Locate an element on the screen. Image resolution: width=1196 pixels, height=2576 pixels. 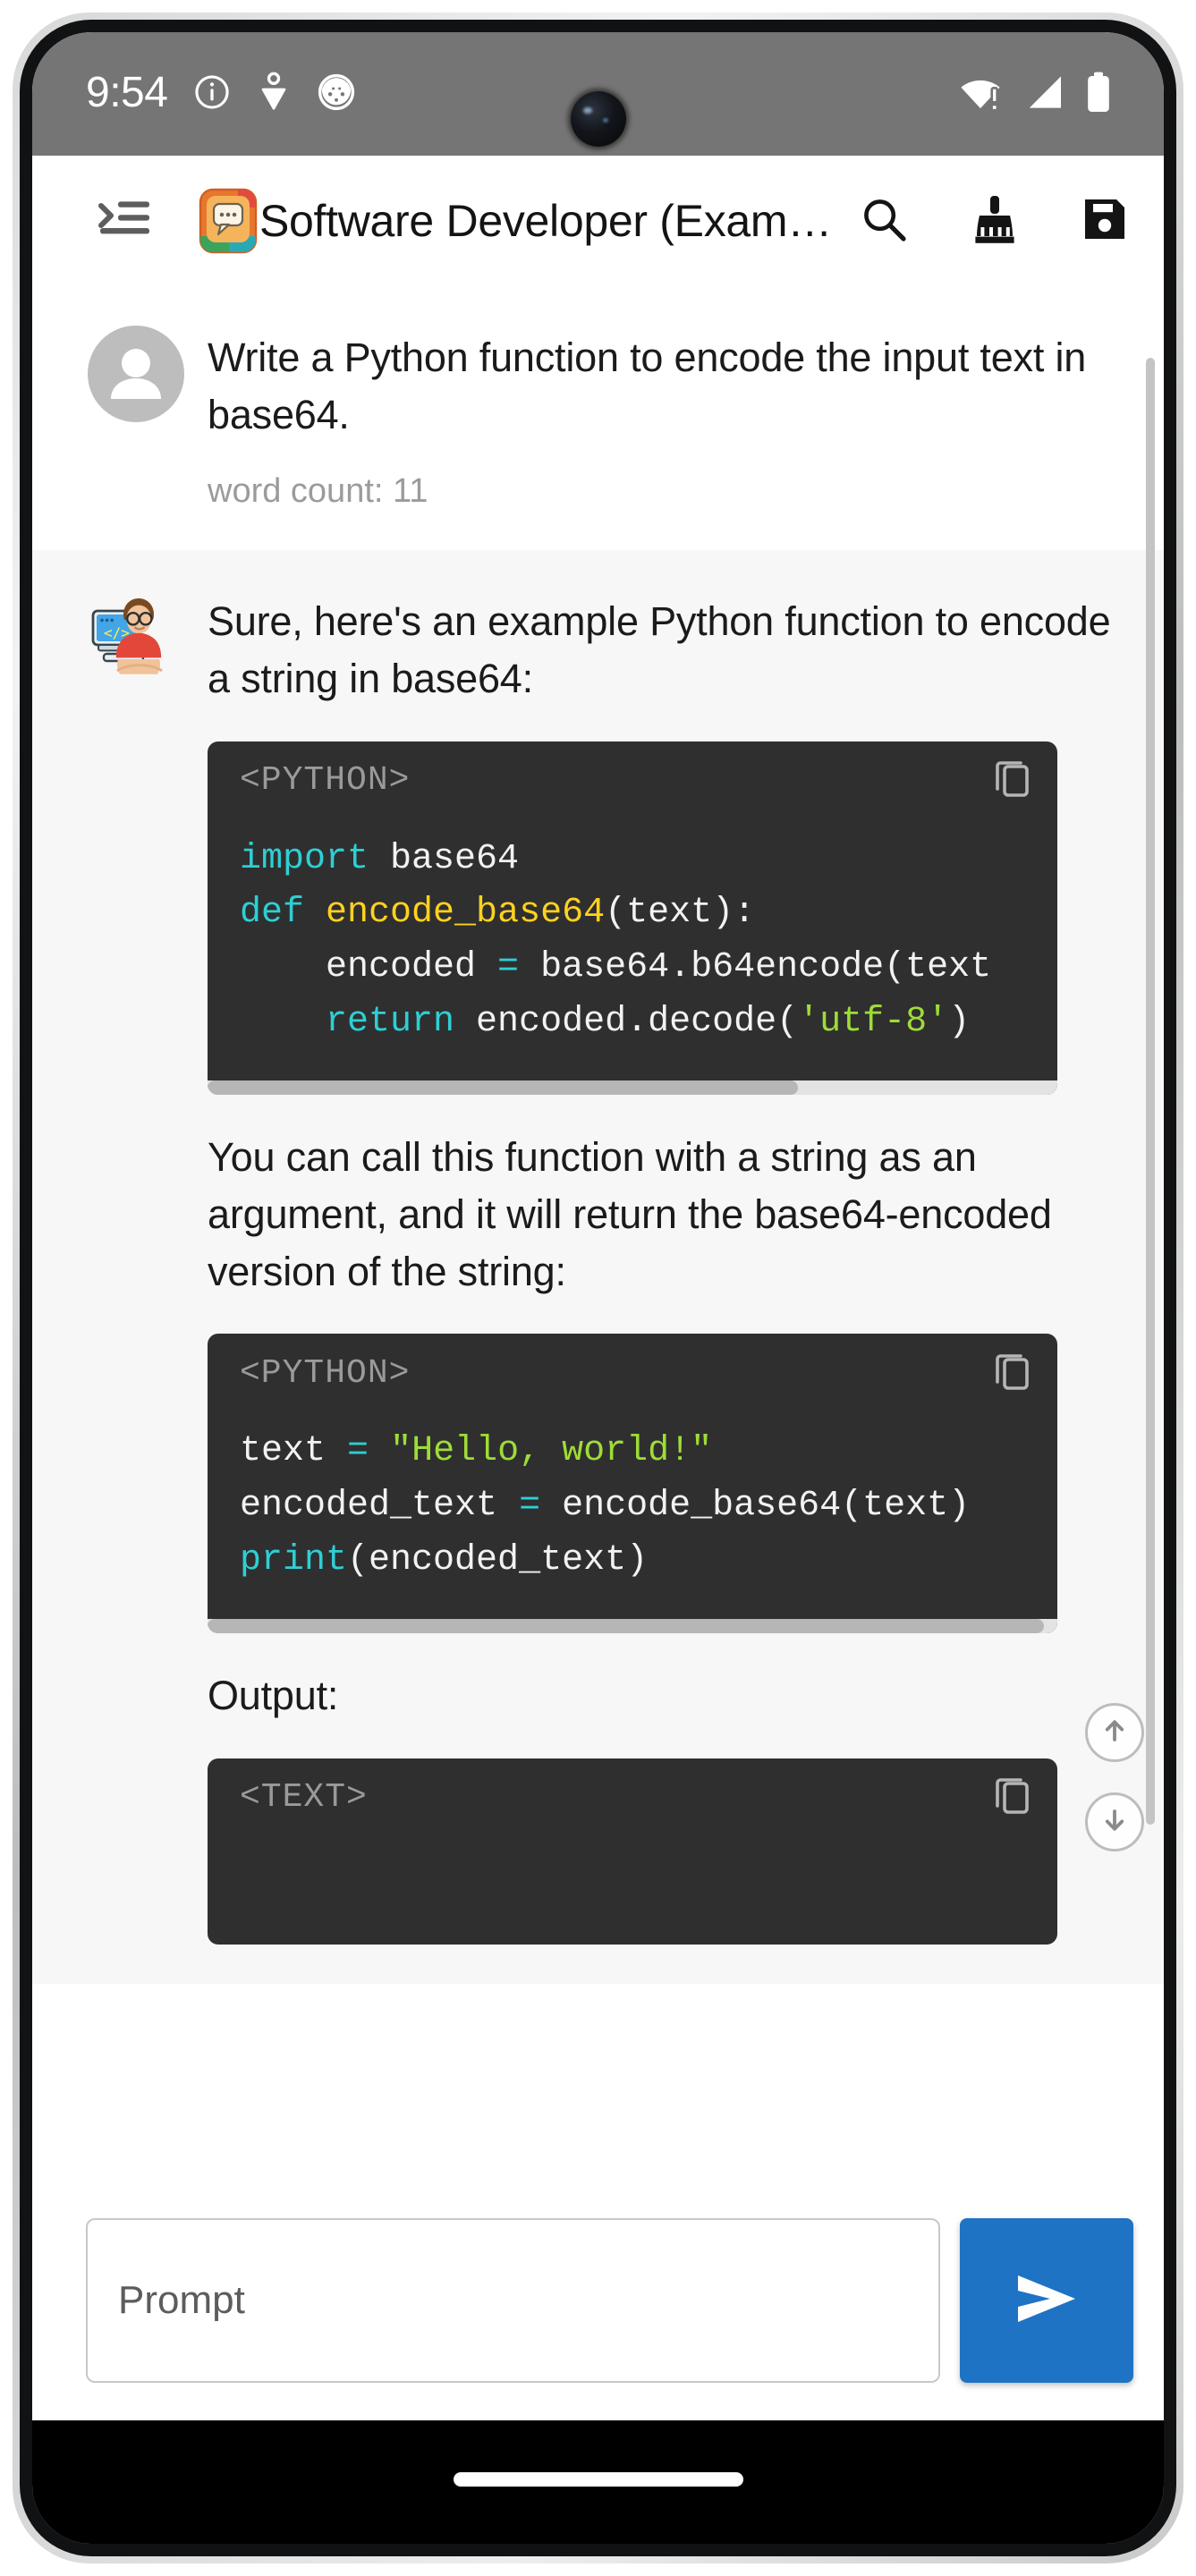
send-arrow-icon is located at coordinates (1046, 2301).